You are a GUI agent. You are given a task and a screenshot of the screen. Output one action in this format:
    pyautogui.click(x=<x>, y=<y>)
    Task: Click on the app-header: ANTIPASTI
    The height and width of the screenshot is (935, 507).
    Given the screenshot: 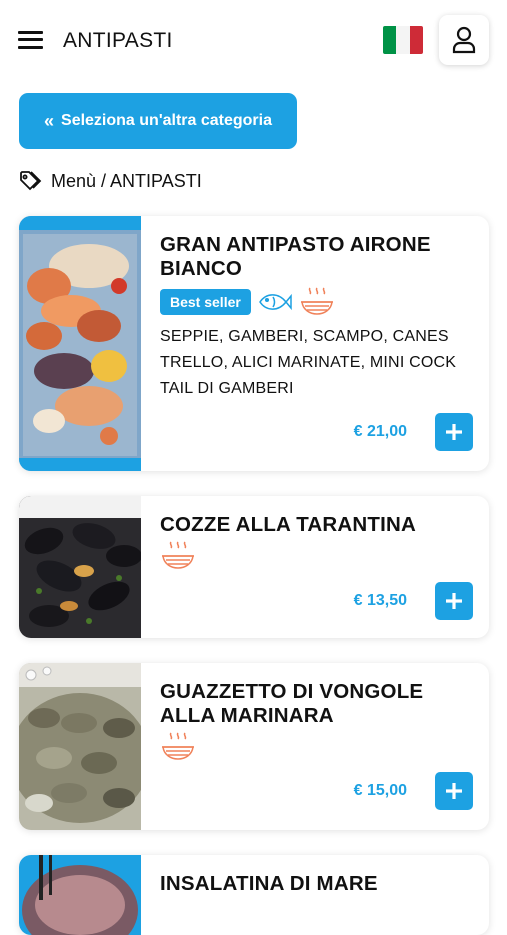 What is the action you would take?
    pyautogui.click(x=253, y=41)
    